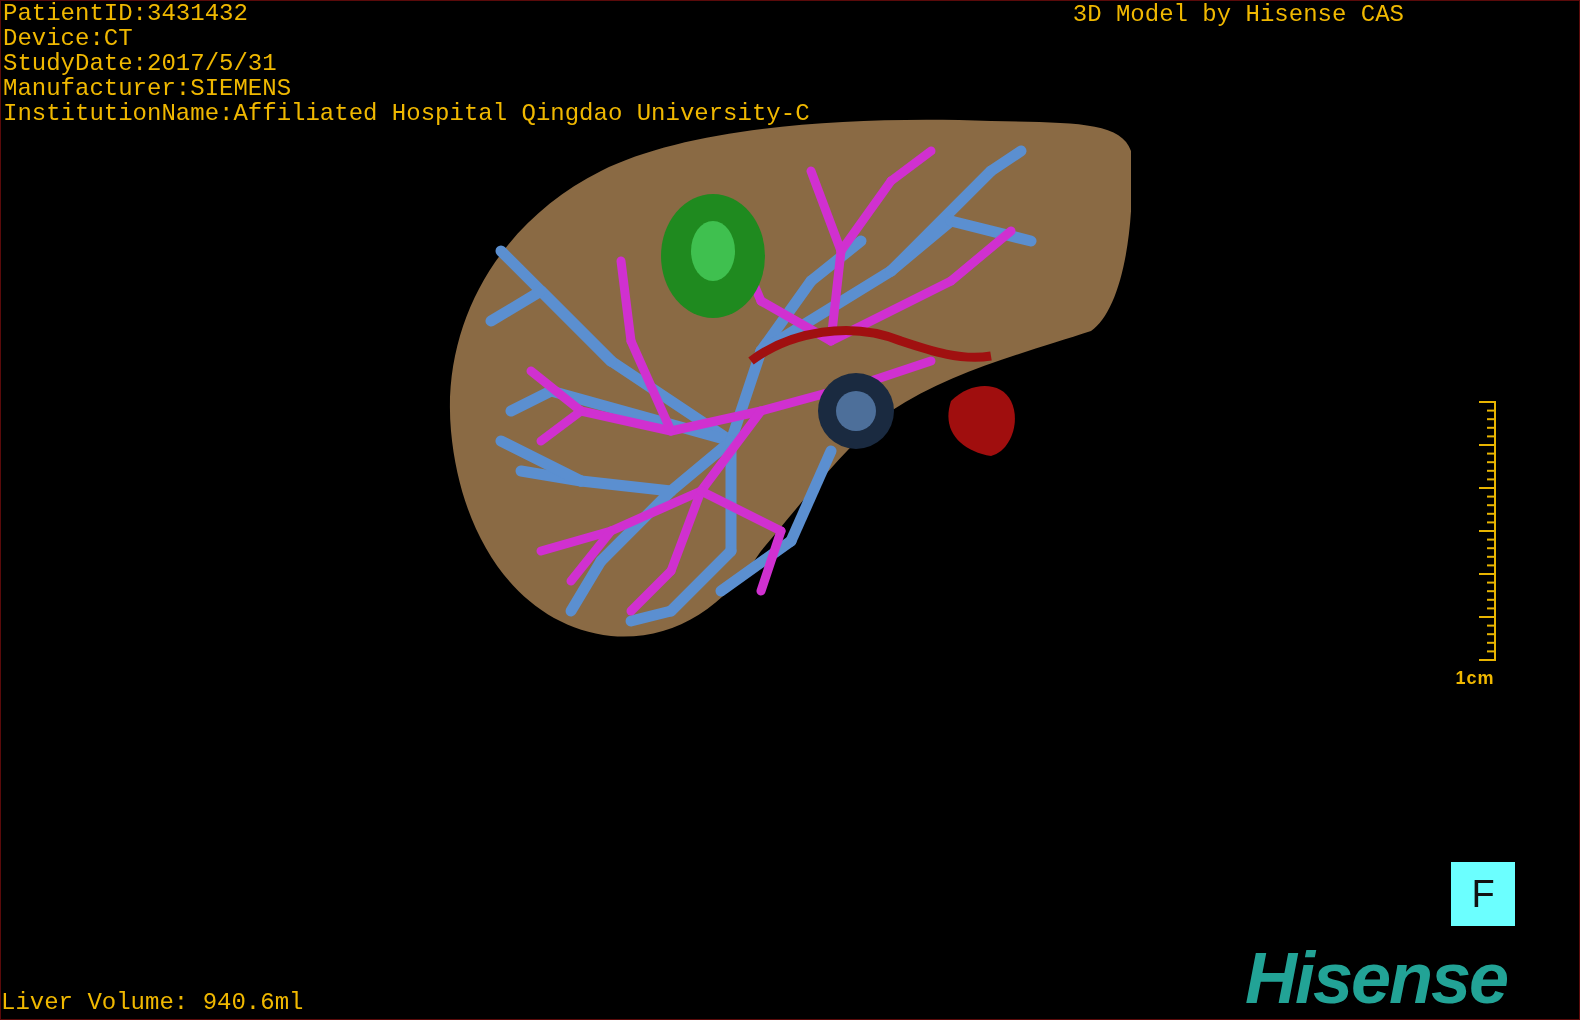  Describe the element at coordinates (148, 88) in the screenshot. I see `patient-info-line: Manufacturer:SIEMENS` at that location.